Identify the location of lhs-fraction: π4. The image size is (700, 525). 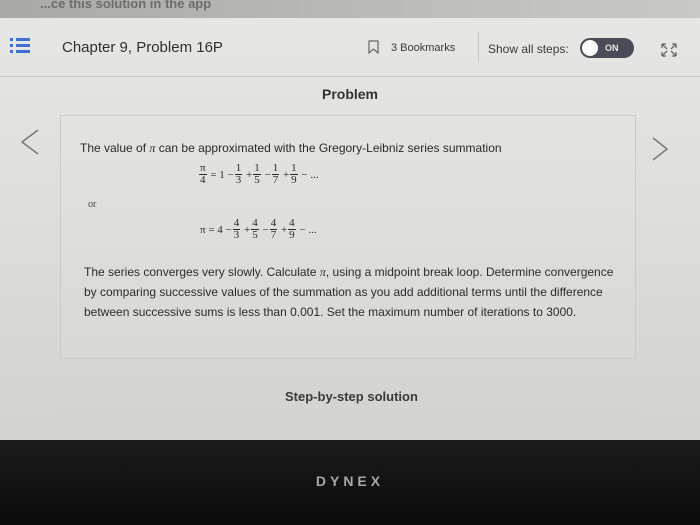
(203, 174).